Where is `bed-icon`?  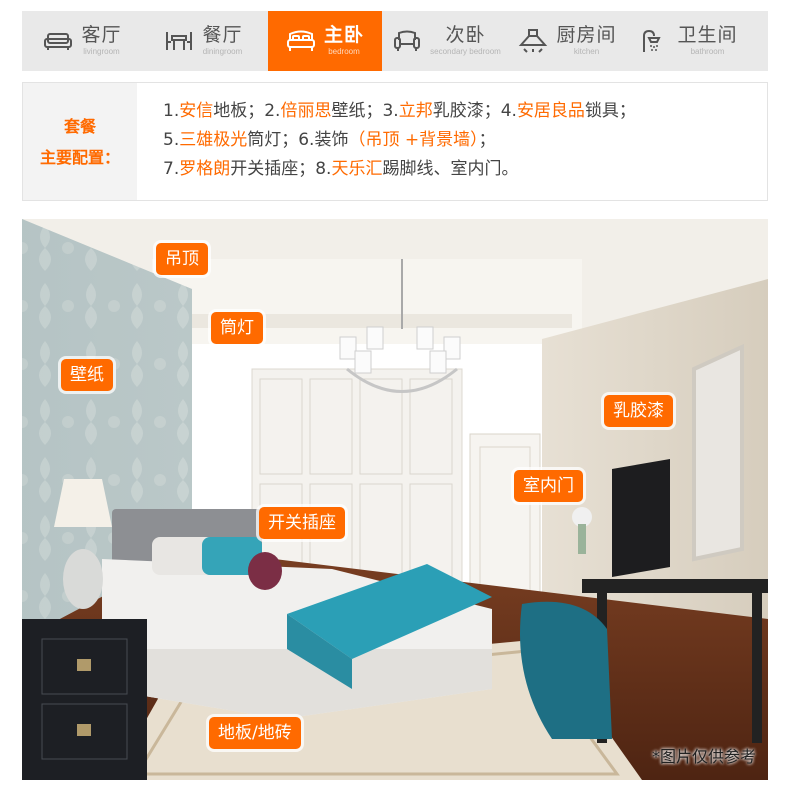
bed-icon is located at coordinates (301, 41).